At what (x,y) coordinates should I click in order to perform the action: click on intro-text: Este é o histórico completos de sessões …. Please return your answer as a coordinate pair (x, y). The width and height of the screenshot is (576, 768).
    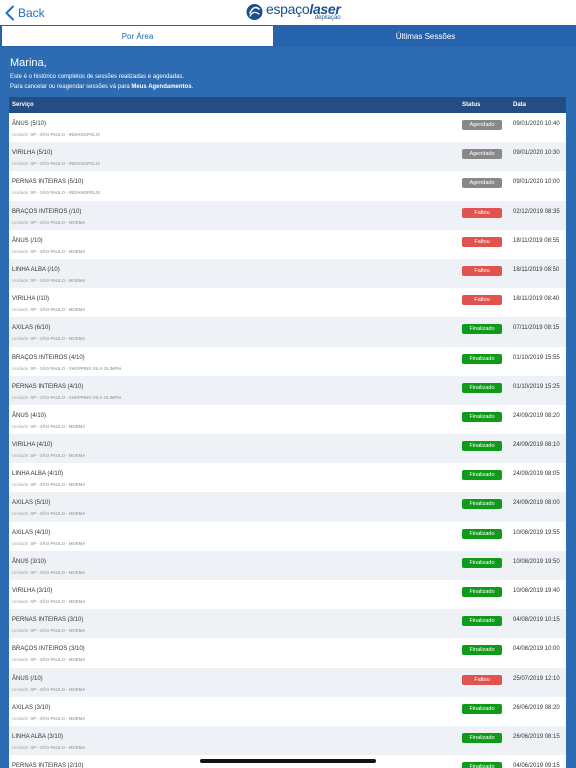
    Looking at the image, I should click on (101, 82).